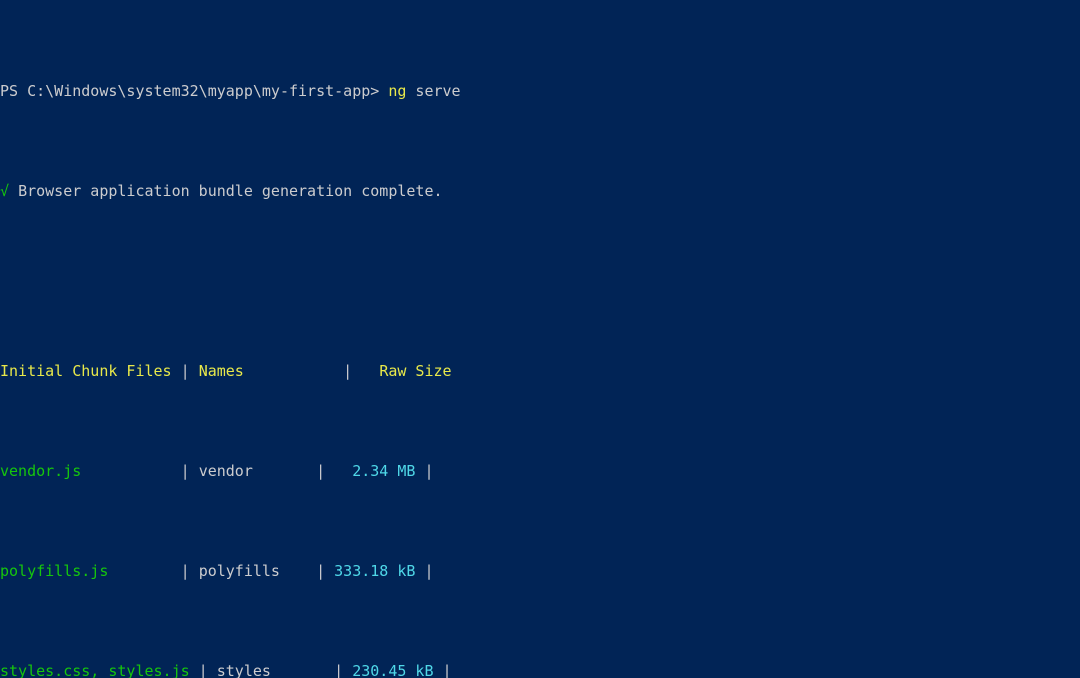 This screenshot has width=1080, height=678. Describe the element at coordinates (438, 91) in the screenshot. I see `command-args: serve` at that location.